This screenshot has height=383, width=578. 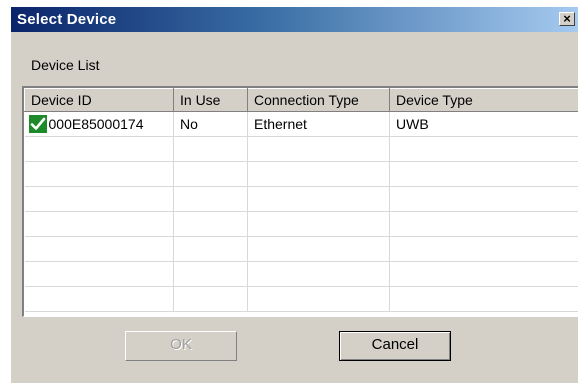 I want to click on dialog-title: Select Device, so click(x=67, y=19).